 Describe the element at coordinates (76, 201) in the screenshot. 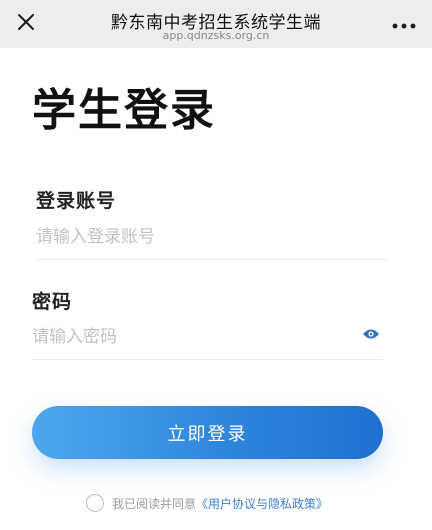

I see `account-label: 登录账号` at that location.